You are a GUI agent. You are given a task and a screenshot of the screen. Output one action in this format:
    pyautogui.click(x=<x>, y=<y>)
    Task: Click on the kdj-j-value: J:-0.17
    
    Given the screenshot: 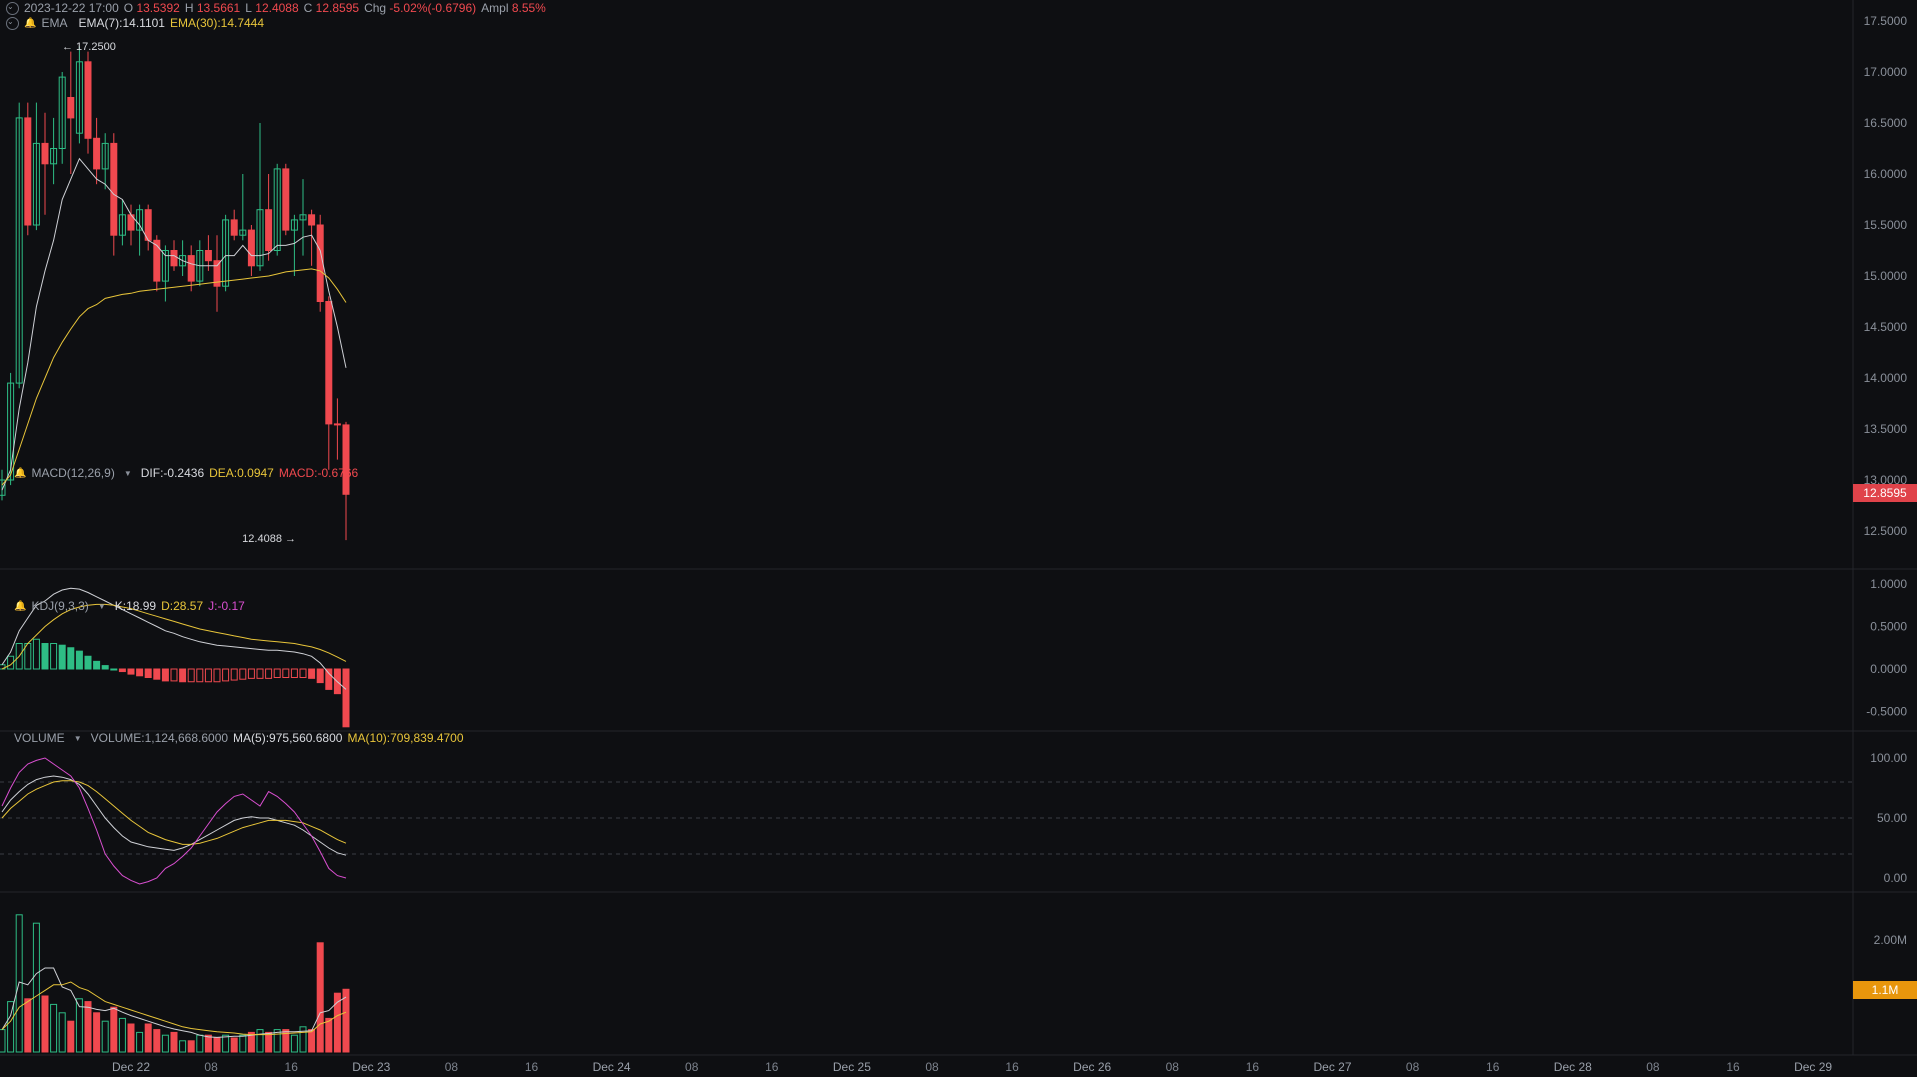 What is the action you would take?
    pyautogui.click(x=226, y=606)
    